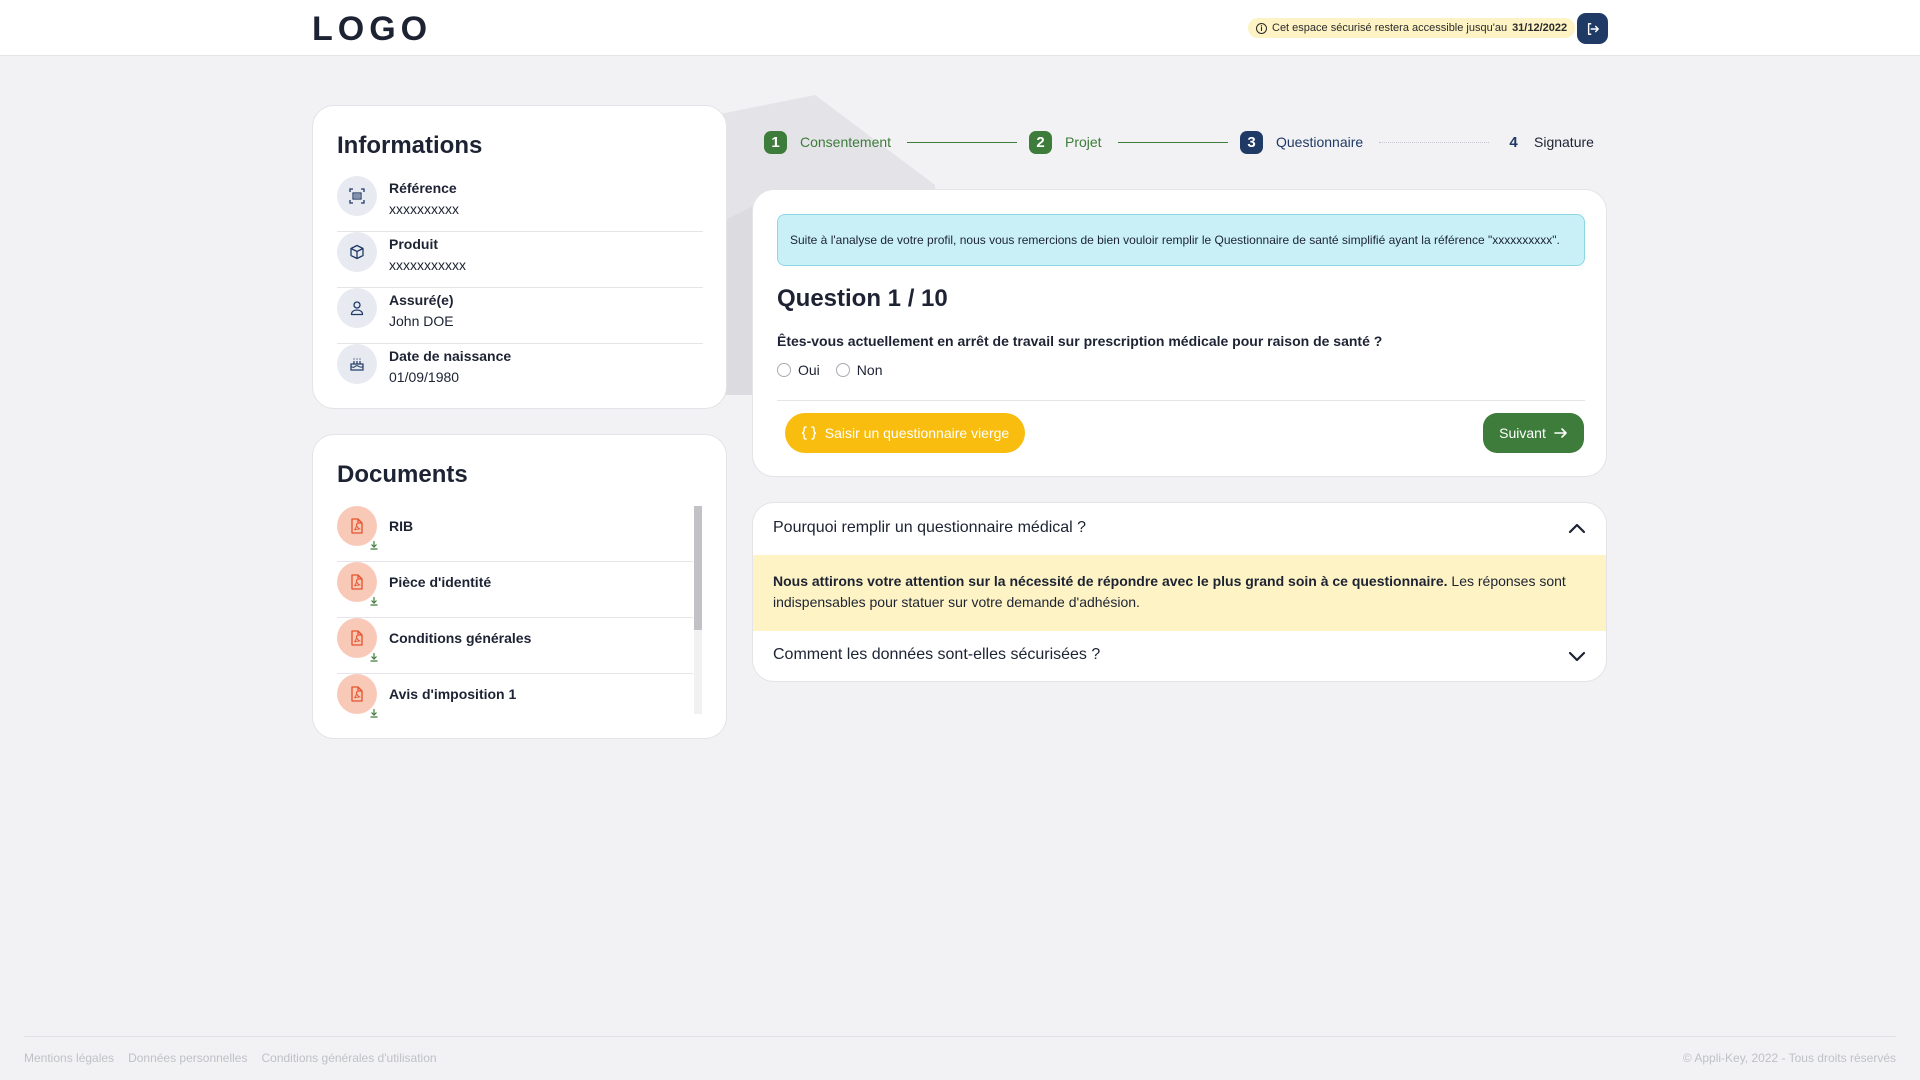 The image size is (1920, 1080). I want to click on footer-link-cgu: Conditions générales d'utilisation, so click(348, 1058).